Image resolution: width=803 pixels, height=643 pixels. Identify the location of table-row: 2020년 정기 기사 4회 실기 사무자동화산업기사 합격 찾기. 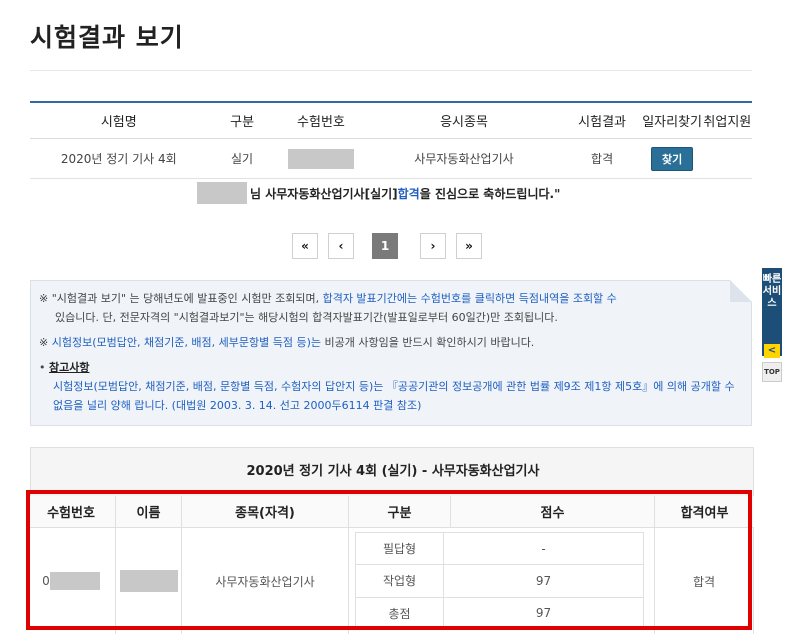
(391, 159).